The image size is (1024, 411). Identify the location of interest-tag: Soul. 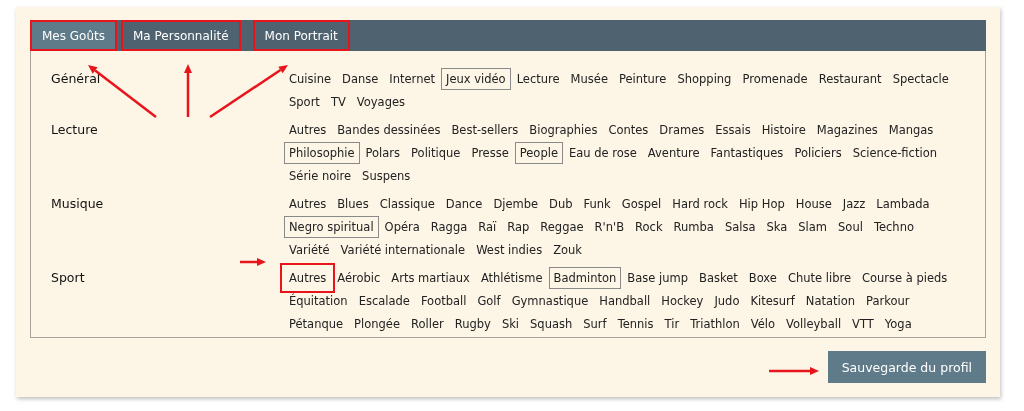
(850, 227).